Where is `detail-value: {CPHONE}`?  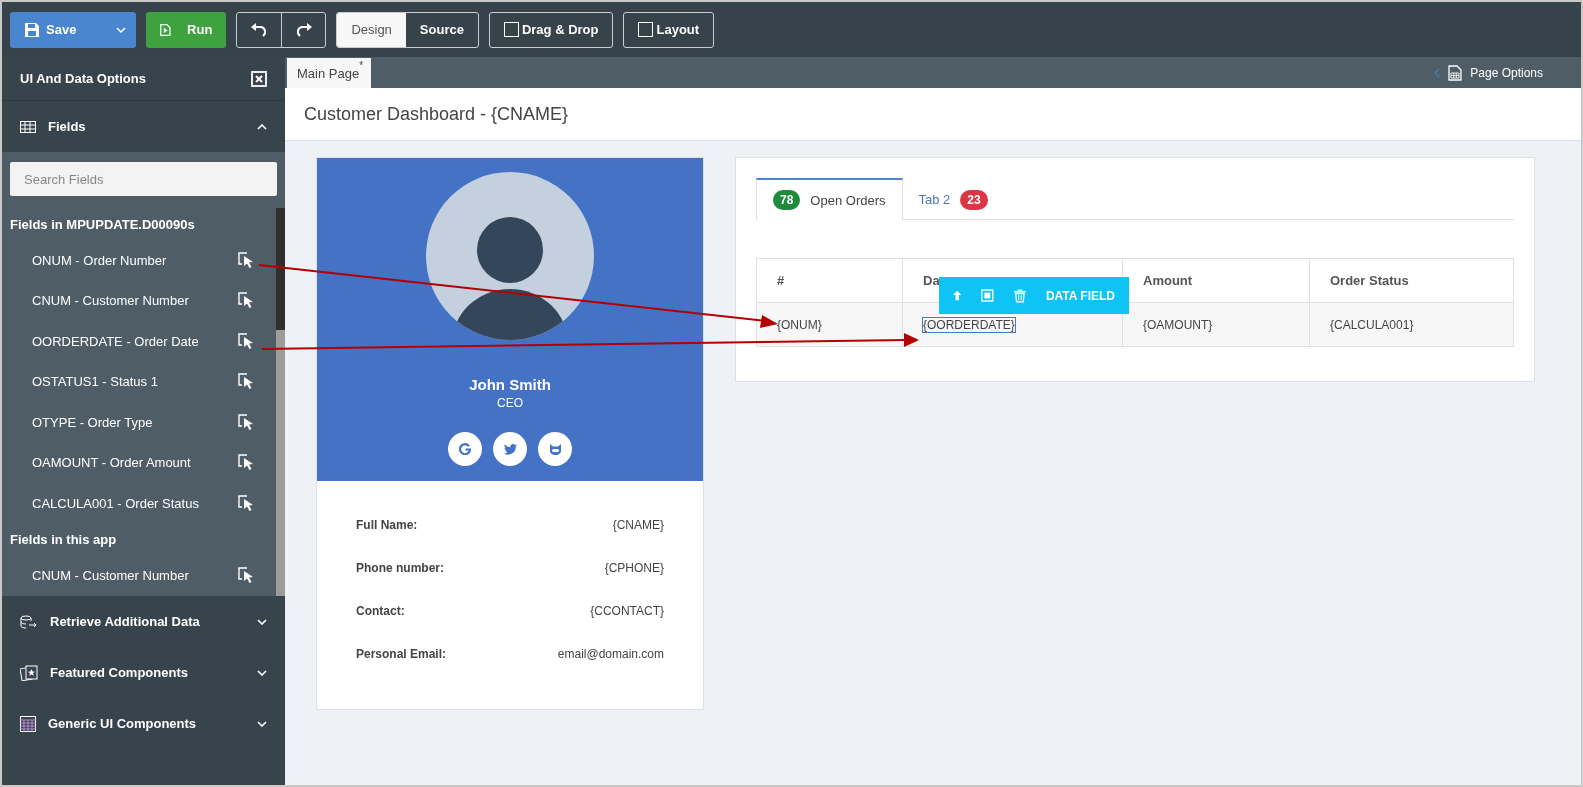 detail-value: {CPHONE} is located at coordinates (634, 567).